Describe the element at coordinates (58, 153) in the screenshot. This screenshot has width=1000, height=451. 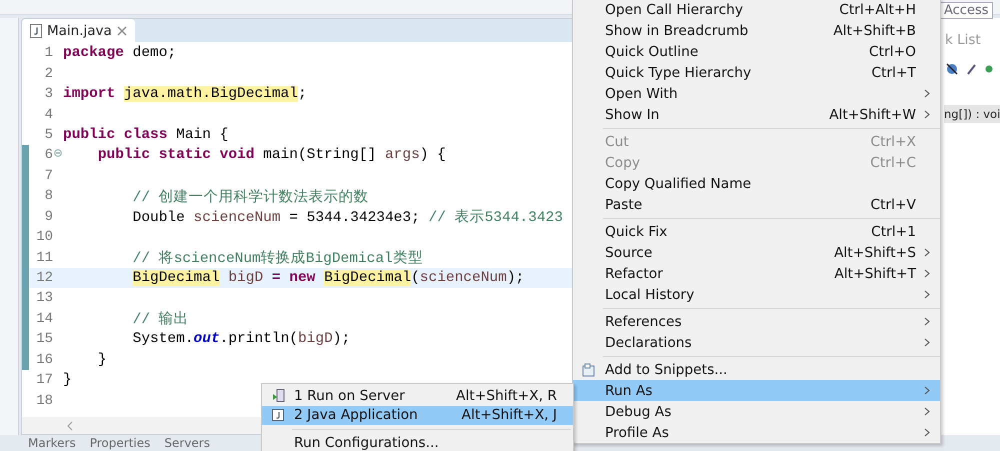
I see `collapse-icon` at that location.